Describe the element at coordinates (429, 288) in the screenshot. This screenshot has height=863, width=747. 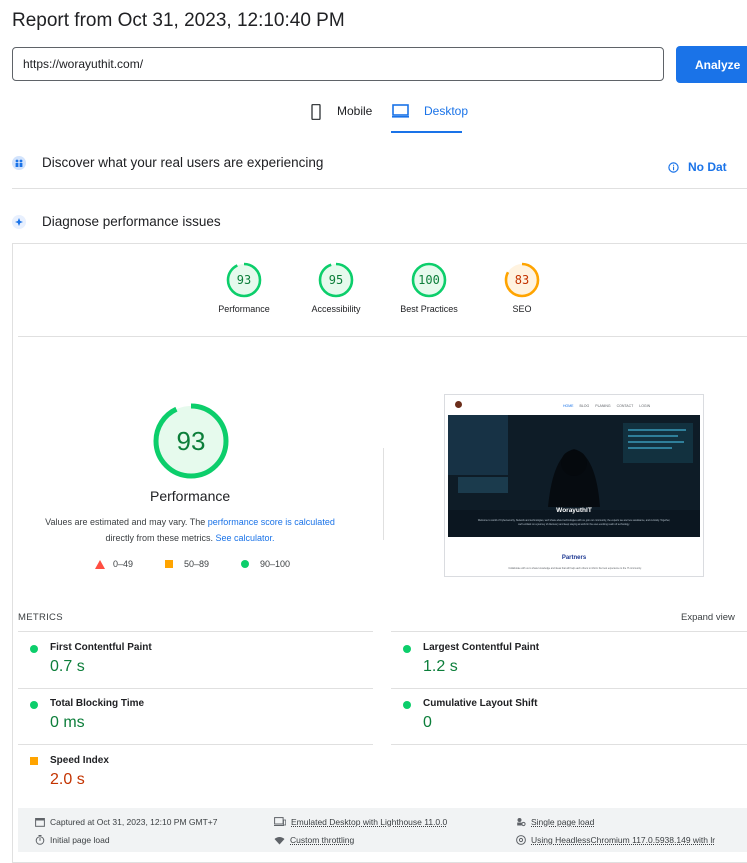
I see `score-gauge-best-practices: 100 Best Practices` at that location.